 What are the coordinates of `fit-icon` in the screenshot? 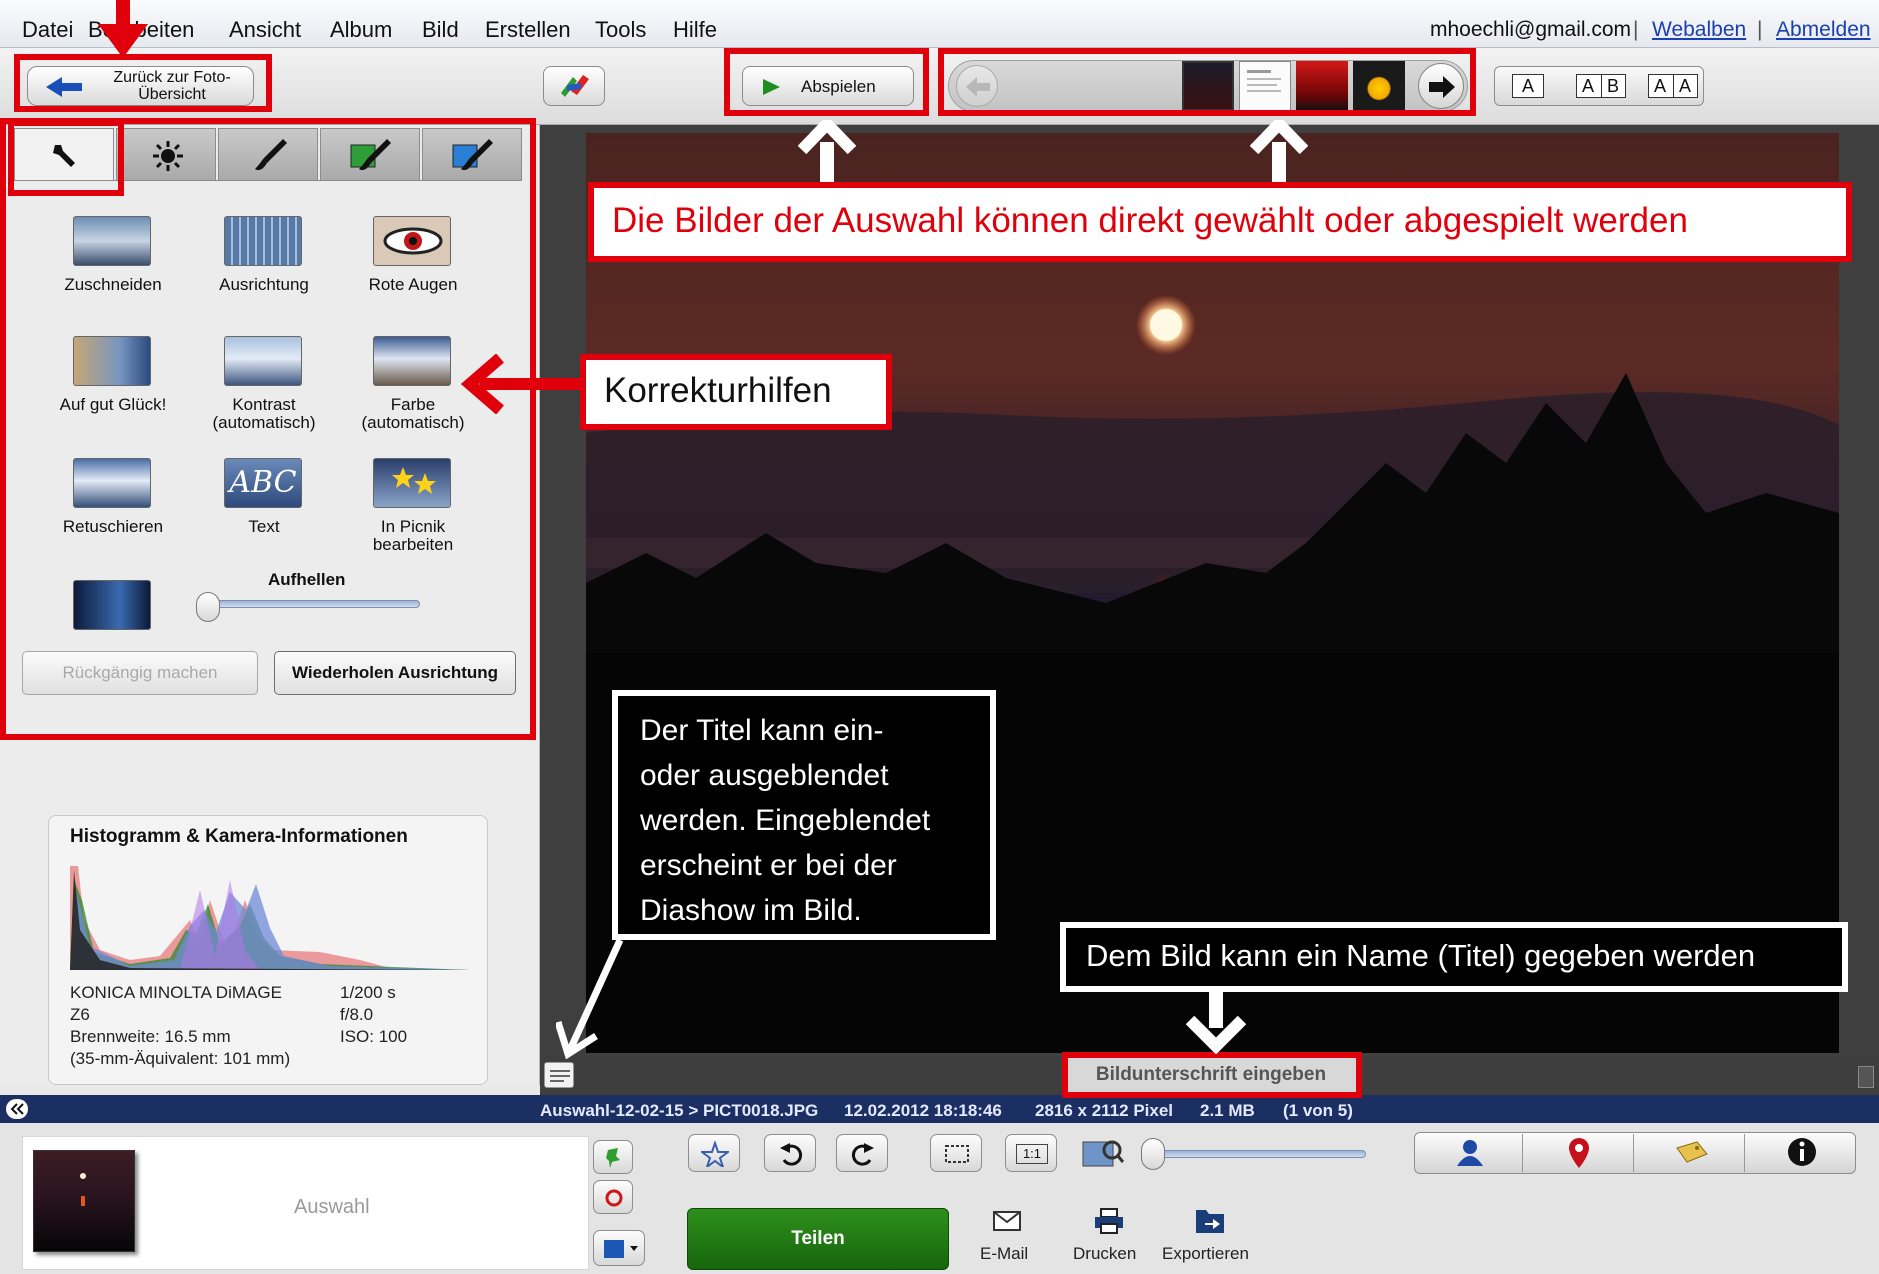 It's located at (957, 1154).